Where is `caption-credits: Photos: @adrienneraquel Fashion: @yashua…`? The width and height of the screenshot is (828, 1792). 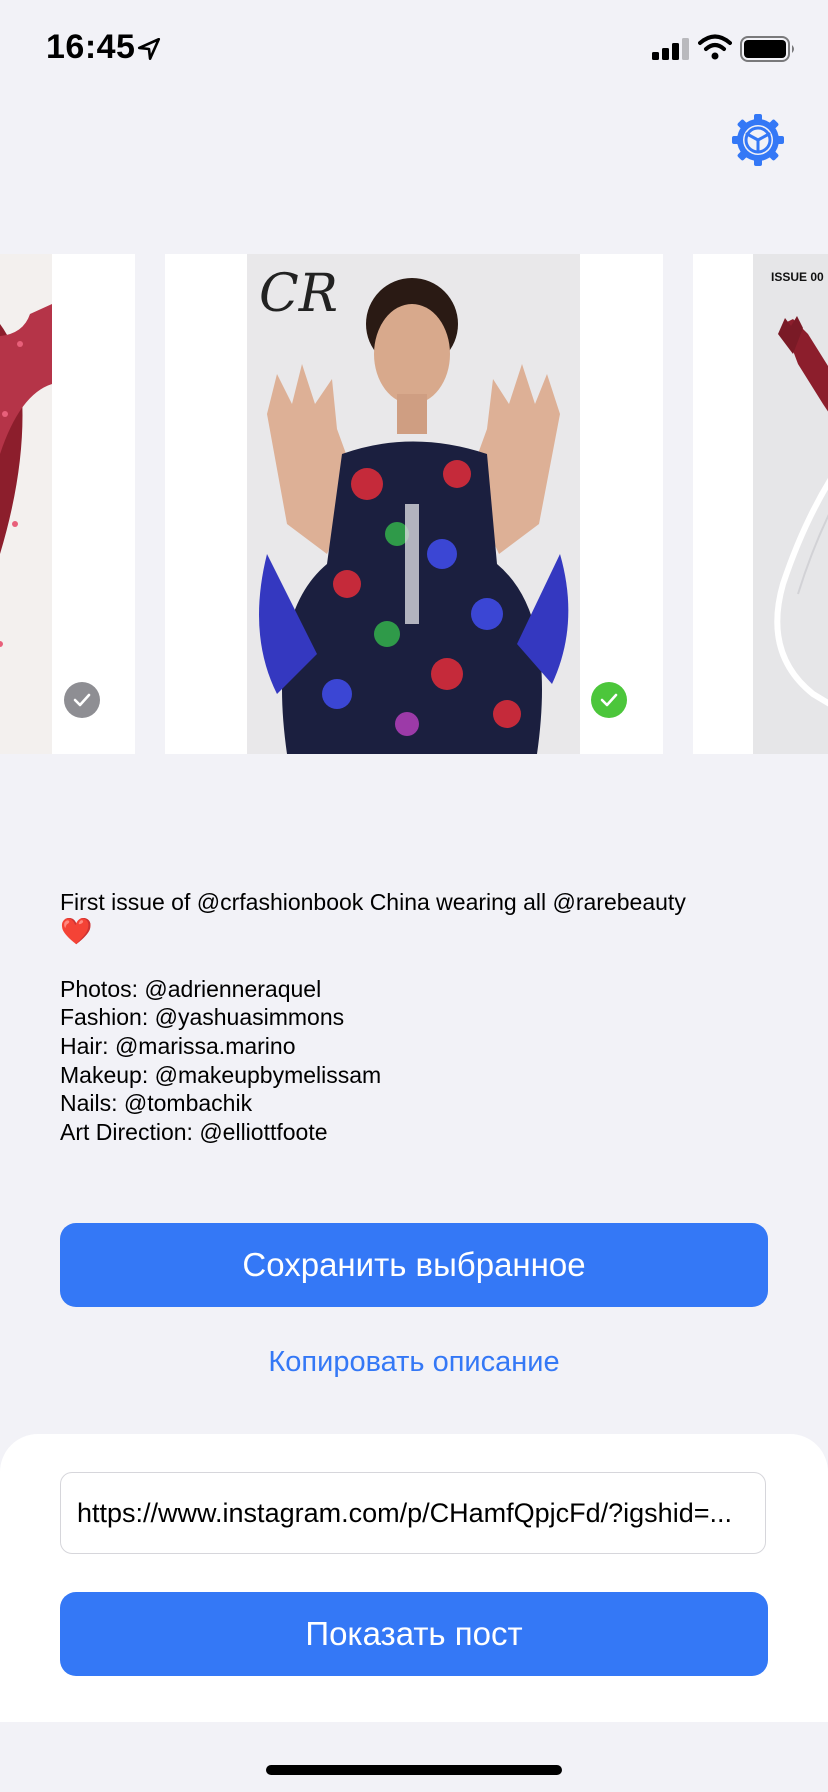 caption-credits: Photos: @adrienneraquel Fashion: @yashua… is located at coordinates (221, 1060).